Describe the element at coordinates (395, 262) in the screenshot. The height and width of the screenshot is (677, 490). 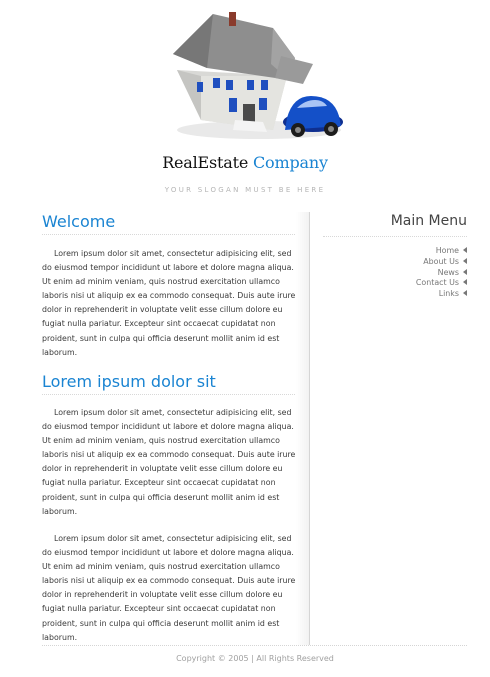
I see `menu-item-about-us: About Us` at that location.